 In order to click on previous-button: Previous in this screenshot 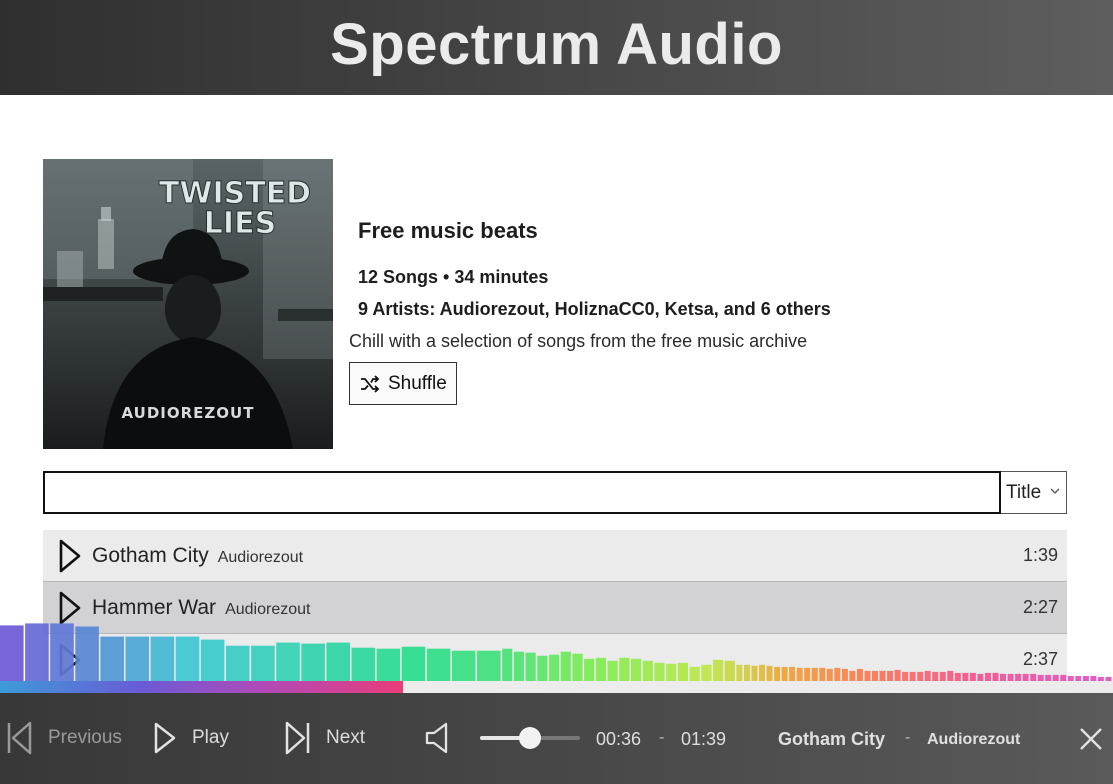, I will do `click(64, 738)`.